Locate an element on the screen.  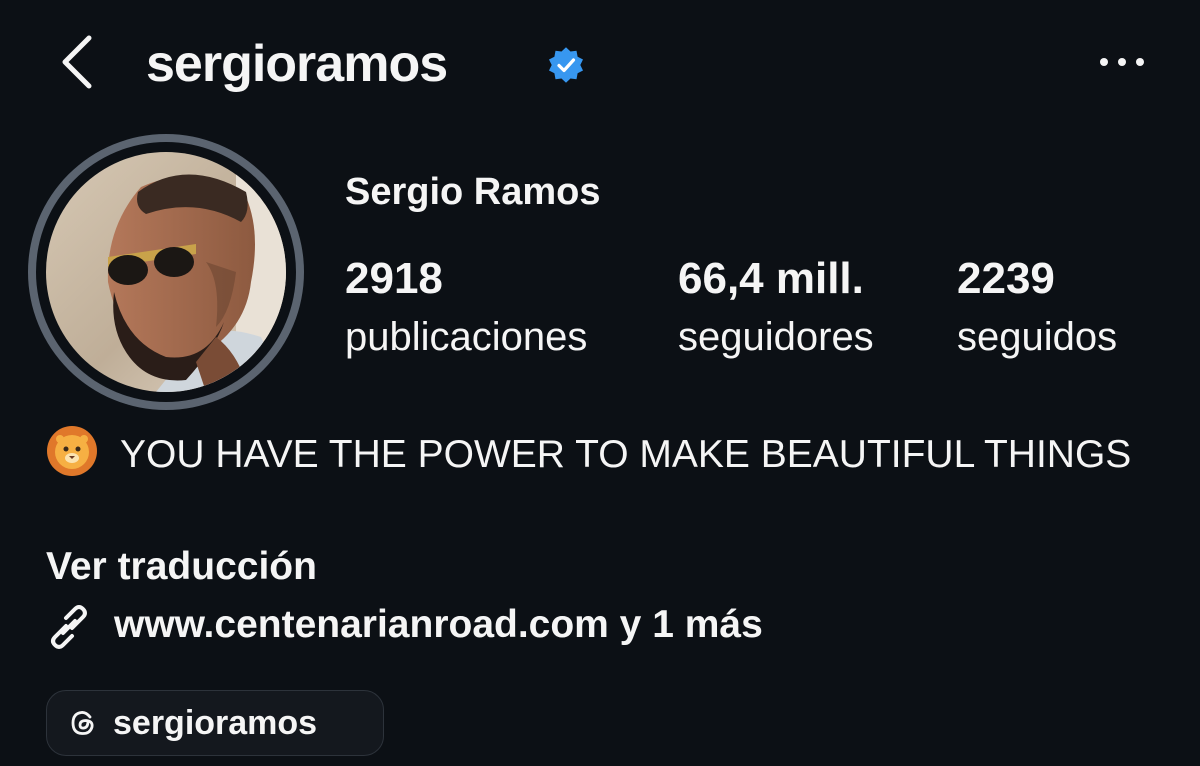
stat-posts-count: 2918 is located at coordinates (394, 278).